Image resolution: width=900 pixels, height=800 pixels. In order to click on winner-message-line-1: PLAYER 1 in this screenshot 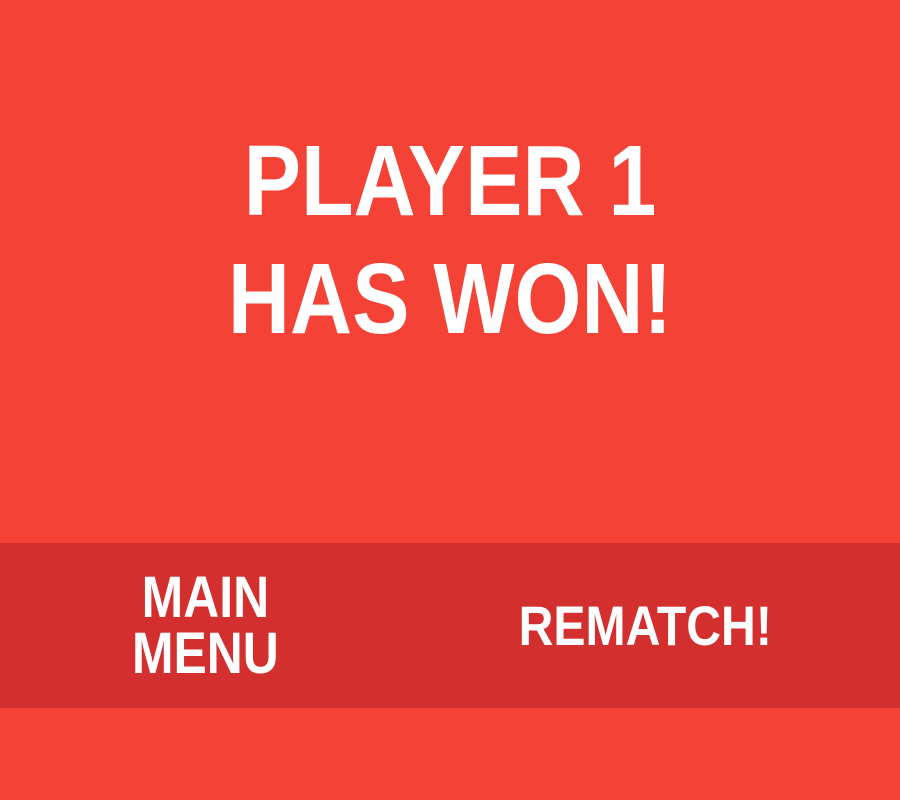, I will do `click(450, 181)`.